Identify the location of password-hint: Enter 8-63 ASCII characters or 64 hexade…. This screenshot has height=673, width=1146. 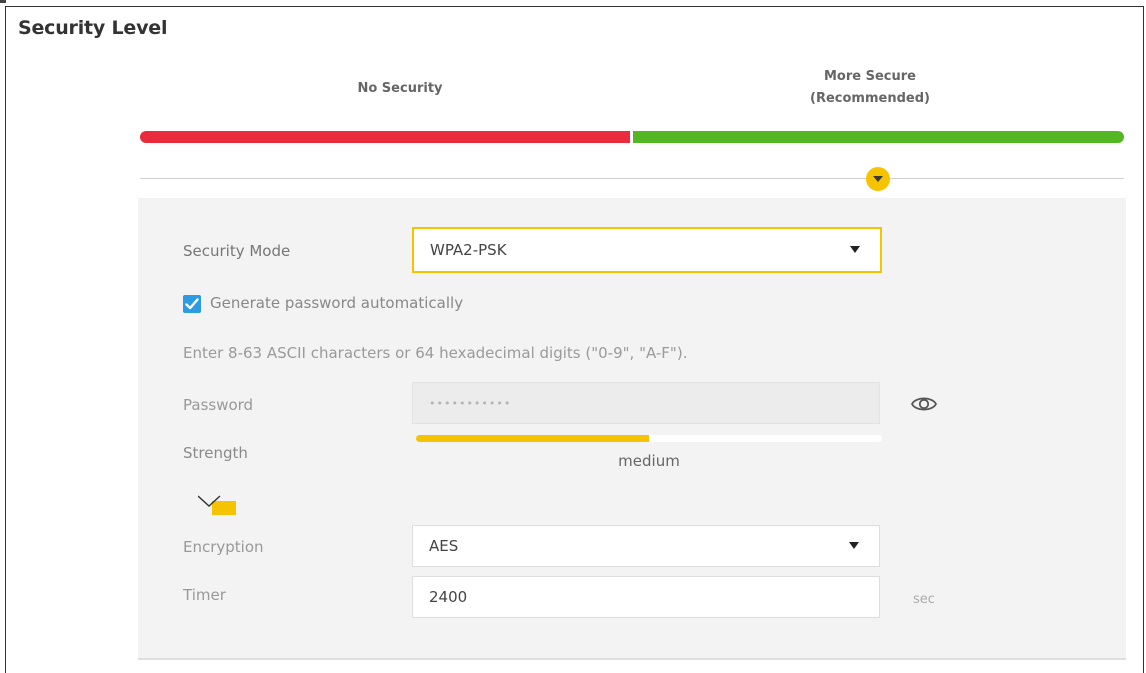
(435, 353).